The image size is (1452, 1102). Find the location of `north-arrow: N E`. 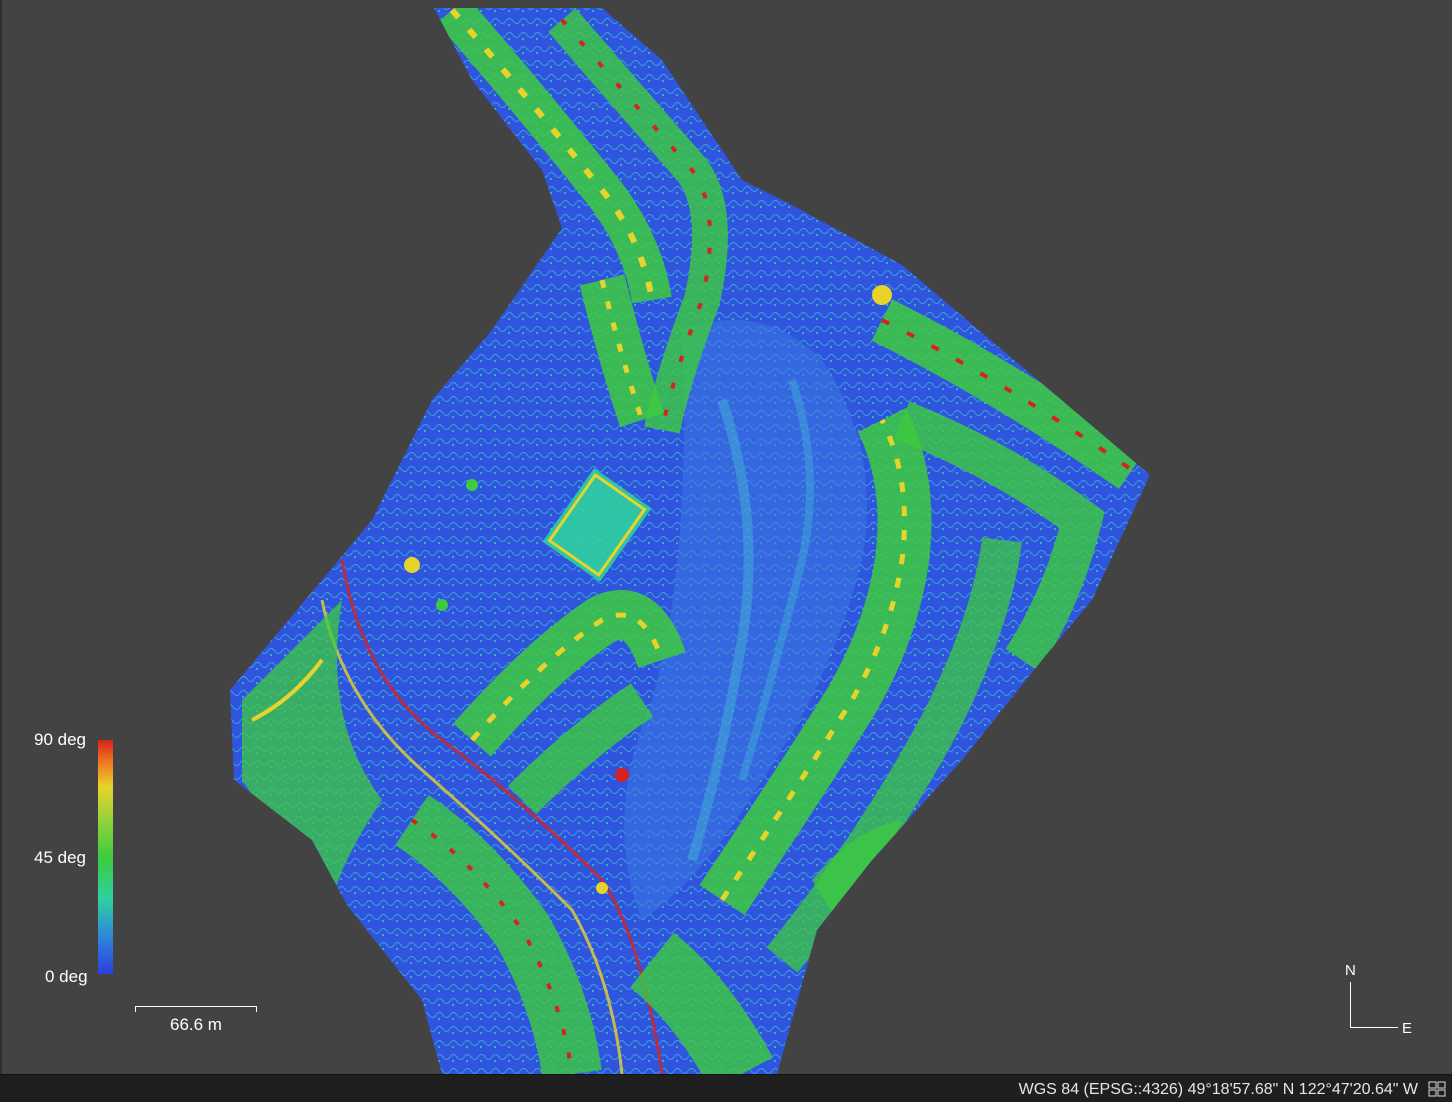

north-arrow: N E is located at coordinates (1382, 1000).